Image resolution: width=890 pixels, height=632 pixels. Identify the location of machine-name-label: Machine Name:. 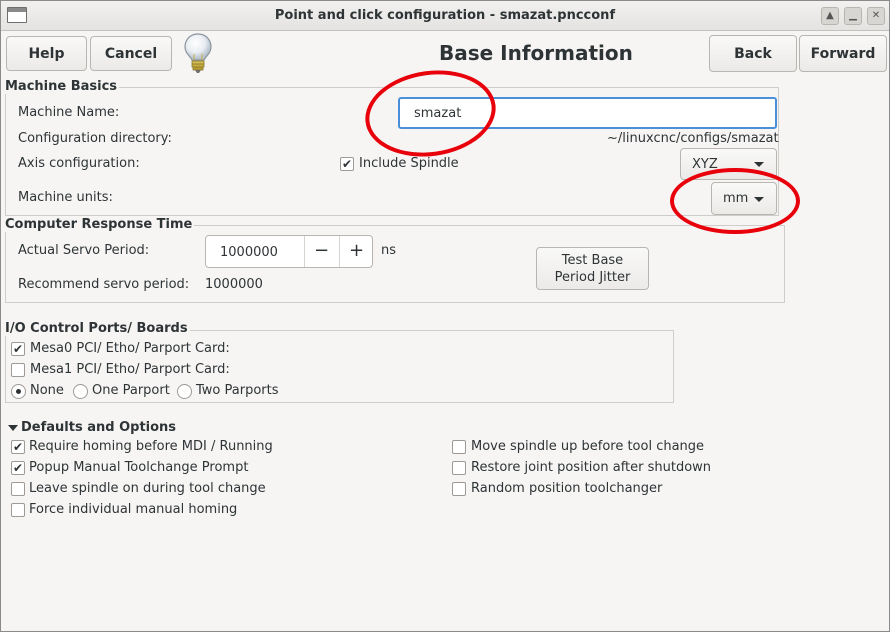
(69, 112).